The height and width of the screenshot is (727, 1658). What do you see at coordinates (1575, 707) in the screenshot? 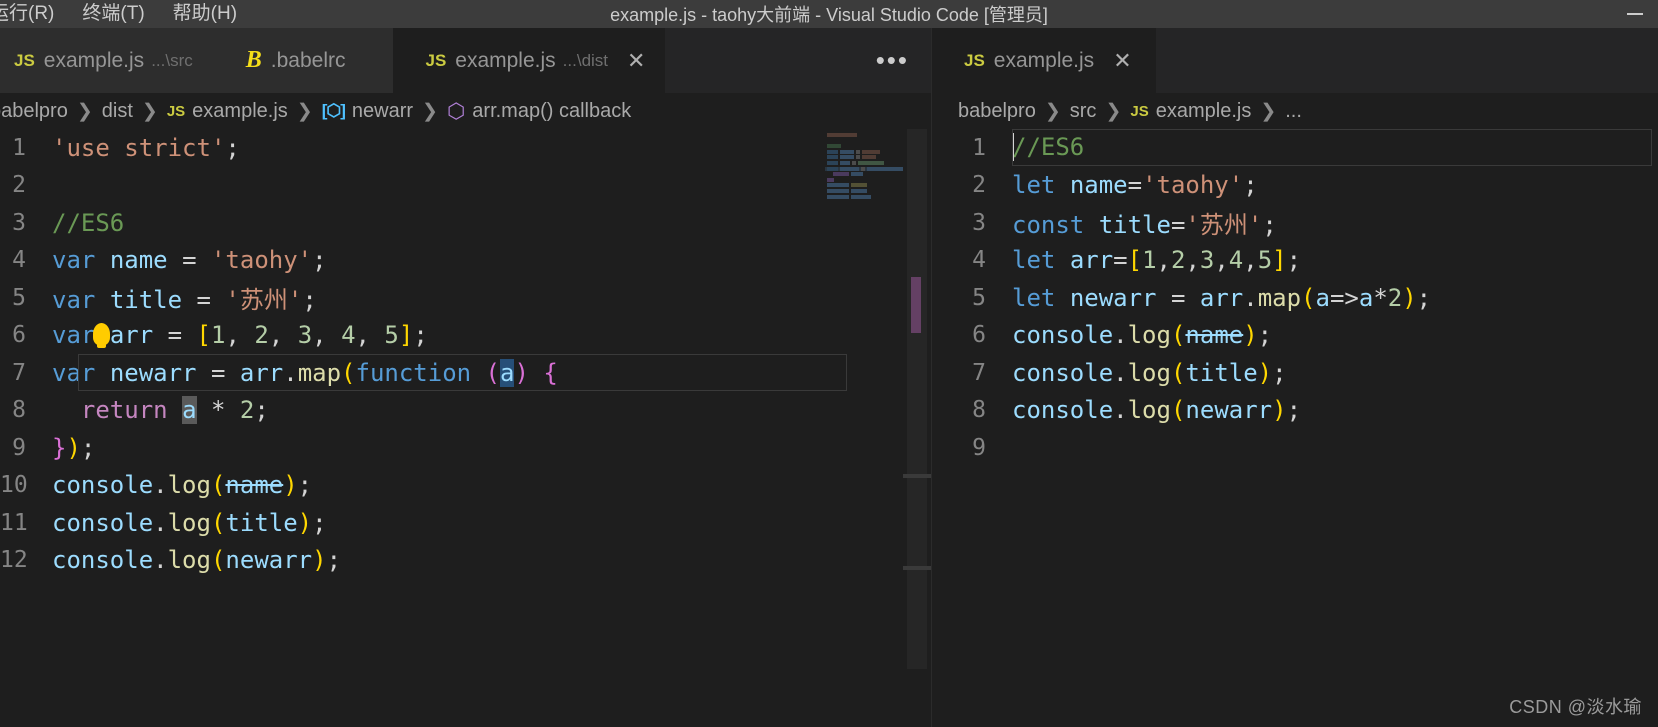
I see `watermark: CSDN @淡水瑜` at bounding box center [1575, 707].